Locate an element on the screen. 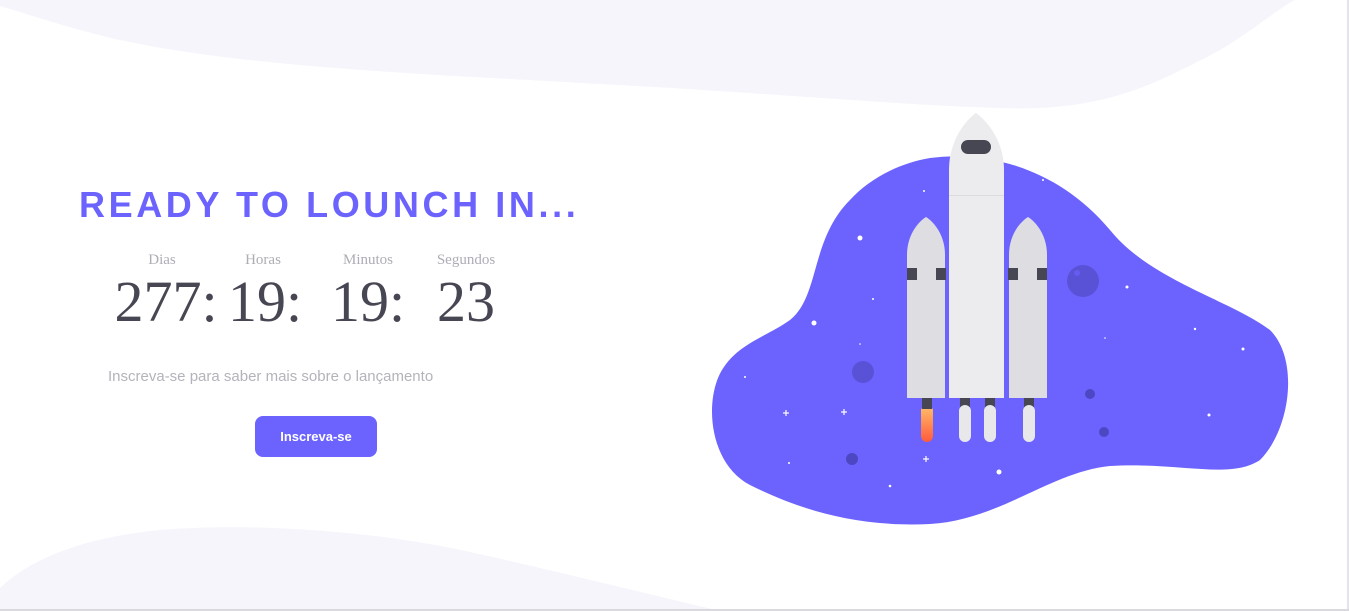 The image size is (1349, 611). days-value: 277: is located at coordinates (166, 301).